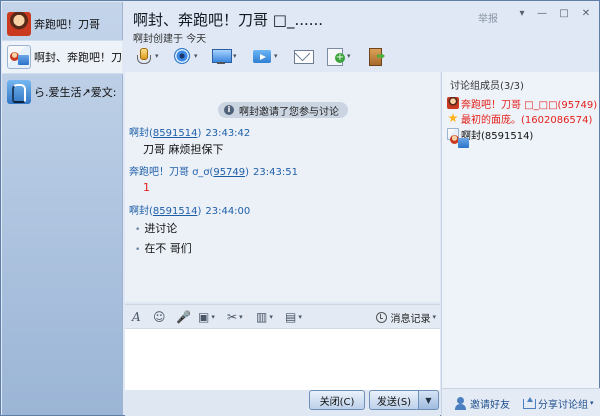 The width and height of the screenshot is (600, 416). I want to click on minimize-button: —, so click(542, 14).